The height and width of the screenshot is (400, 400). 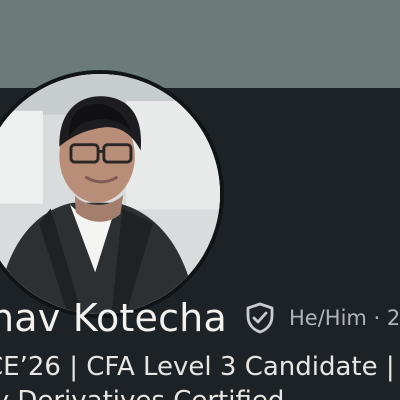 What do you see at coordinates (344, 318) in the screenshot?
I see `profile-pronouns: He/Him · 2` at bounding box center [344, 318].